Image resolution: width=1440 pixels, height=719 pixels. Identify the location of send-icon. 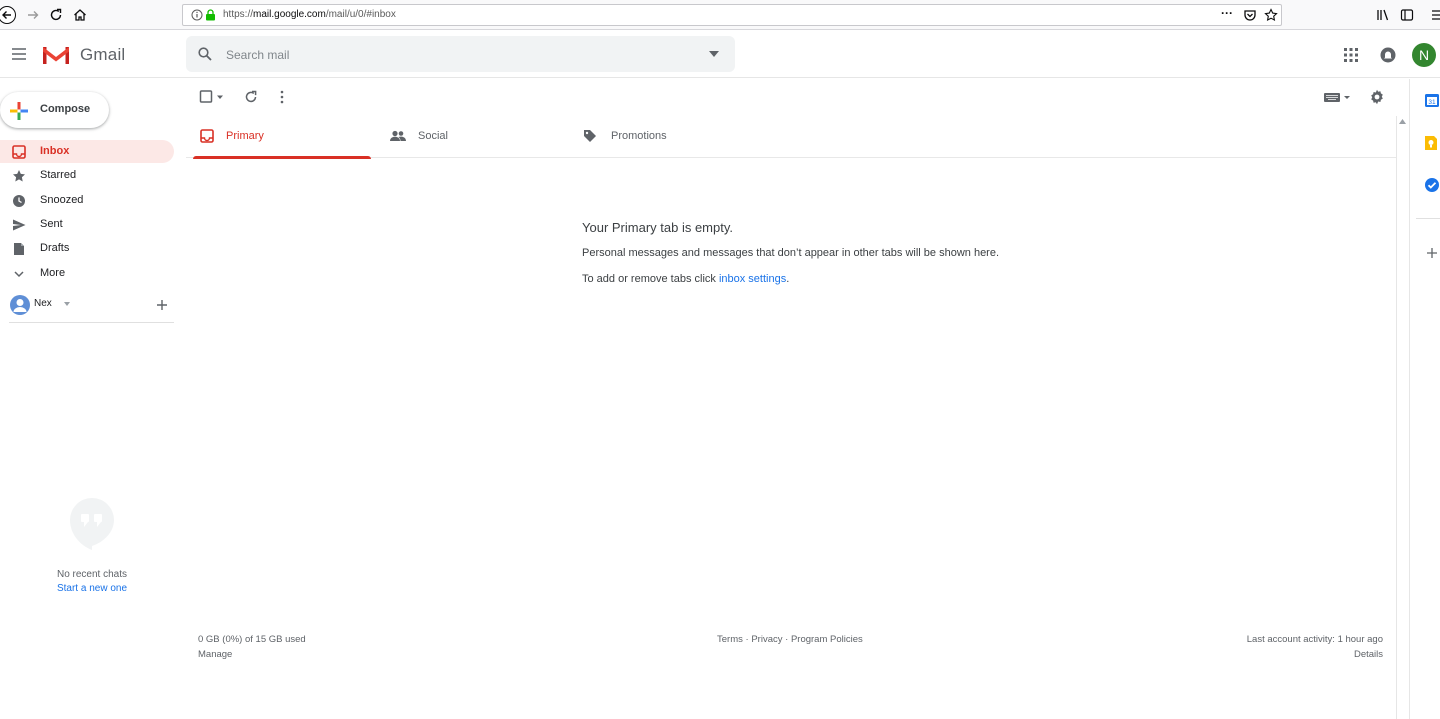
(19, 225).